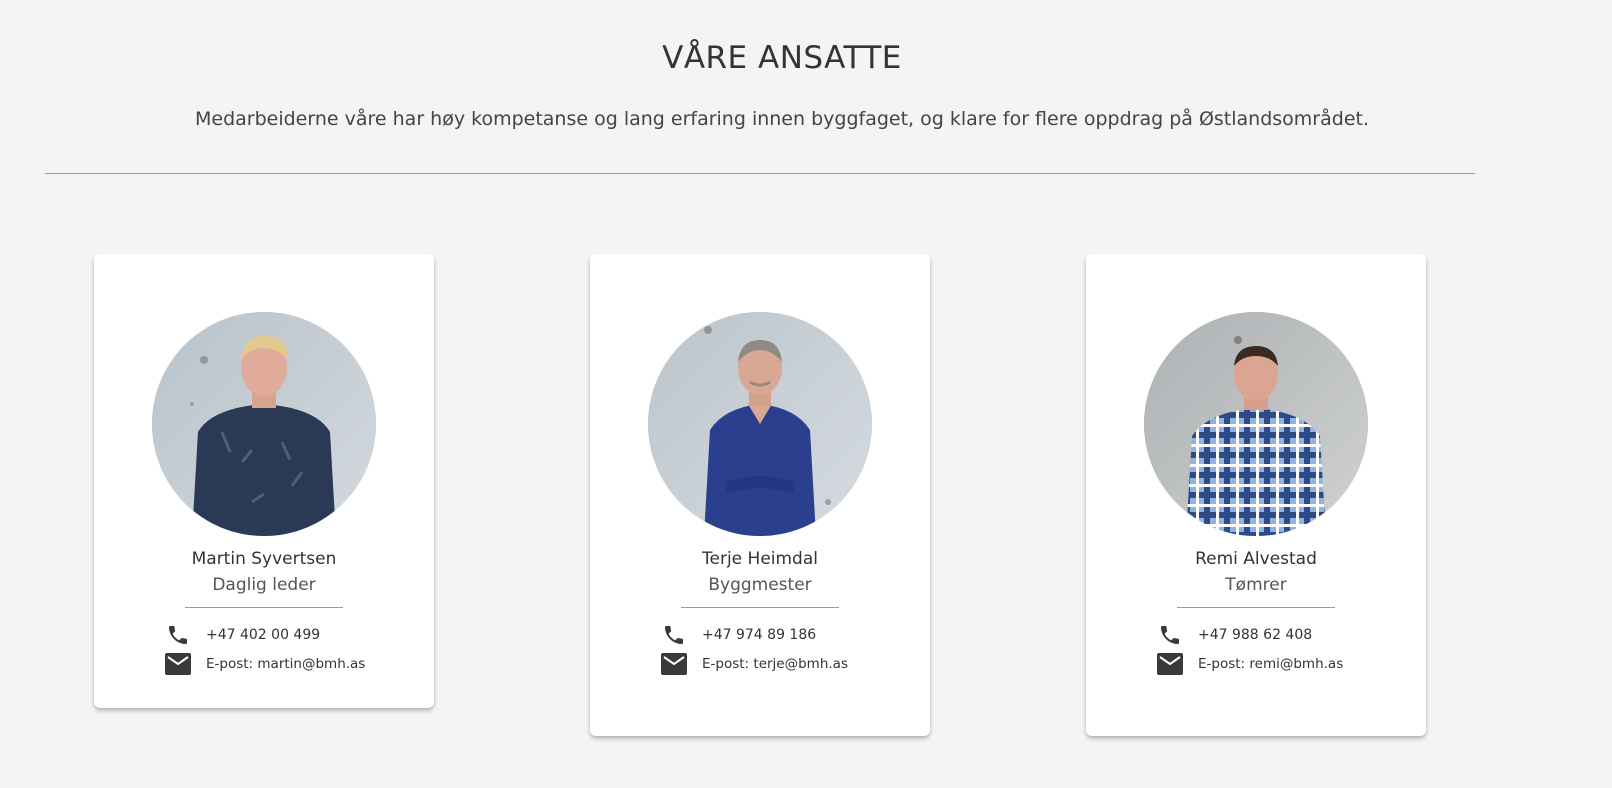  I want to click on section-divider, so click(760, 173).